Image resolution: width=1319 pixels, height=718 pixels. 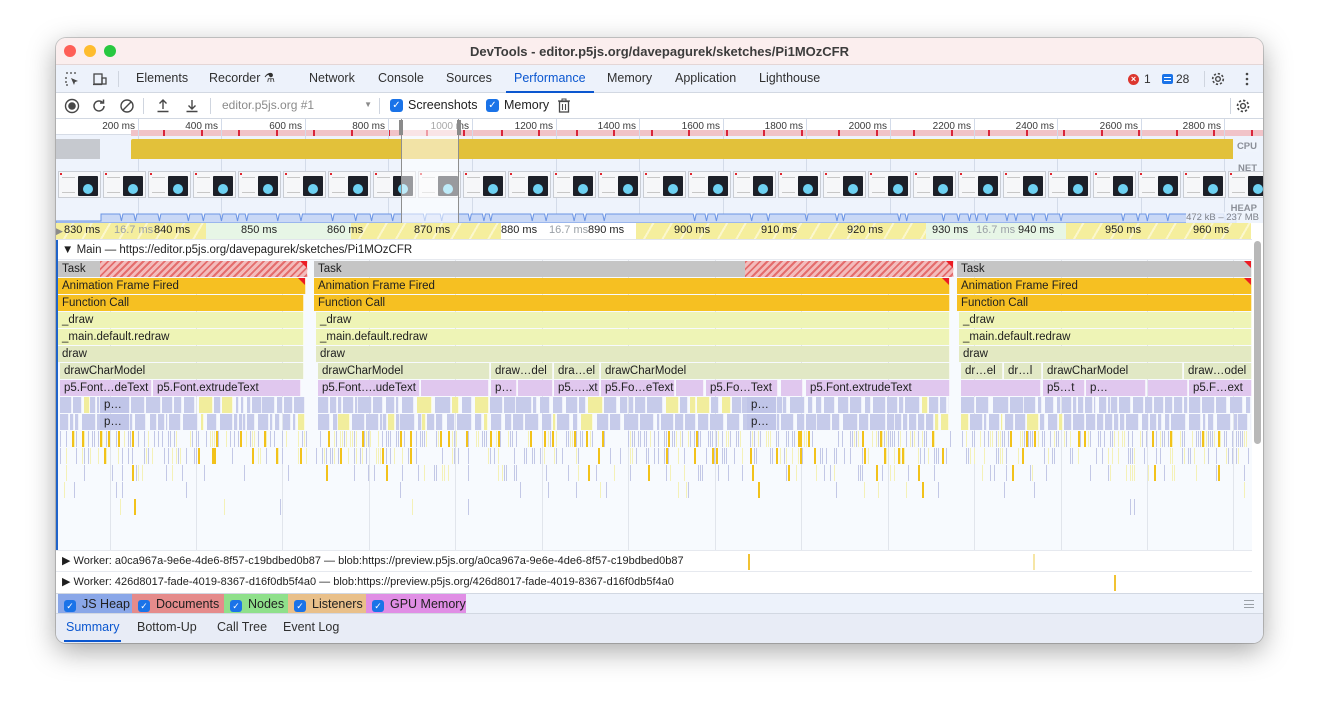 I want to click on tab-recorder: Recorder ⚗, so click(x=242, y=79).